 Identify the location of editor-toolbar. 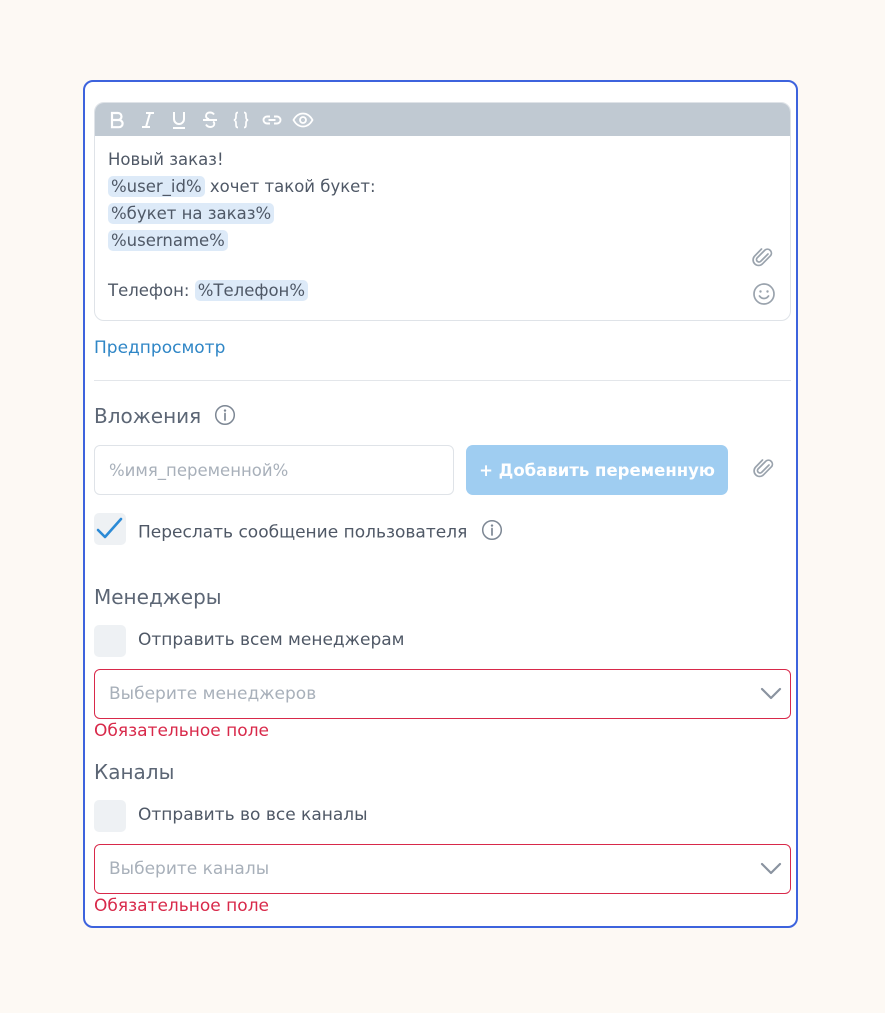
(442, 119).